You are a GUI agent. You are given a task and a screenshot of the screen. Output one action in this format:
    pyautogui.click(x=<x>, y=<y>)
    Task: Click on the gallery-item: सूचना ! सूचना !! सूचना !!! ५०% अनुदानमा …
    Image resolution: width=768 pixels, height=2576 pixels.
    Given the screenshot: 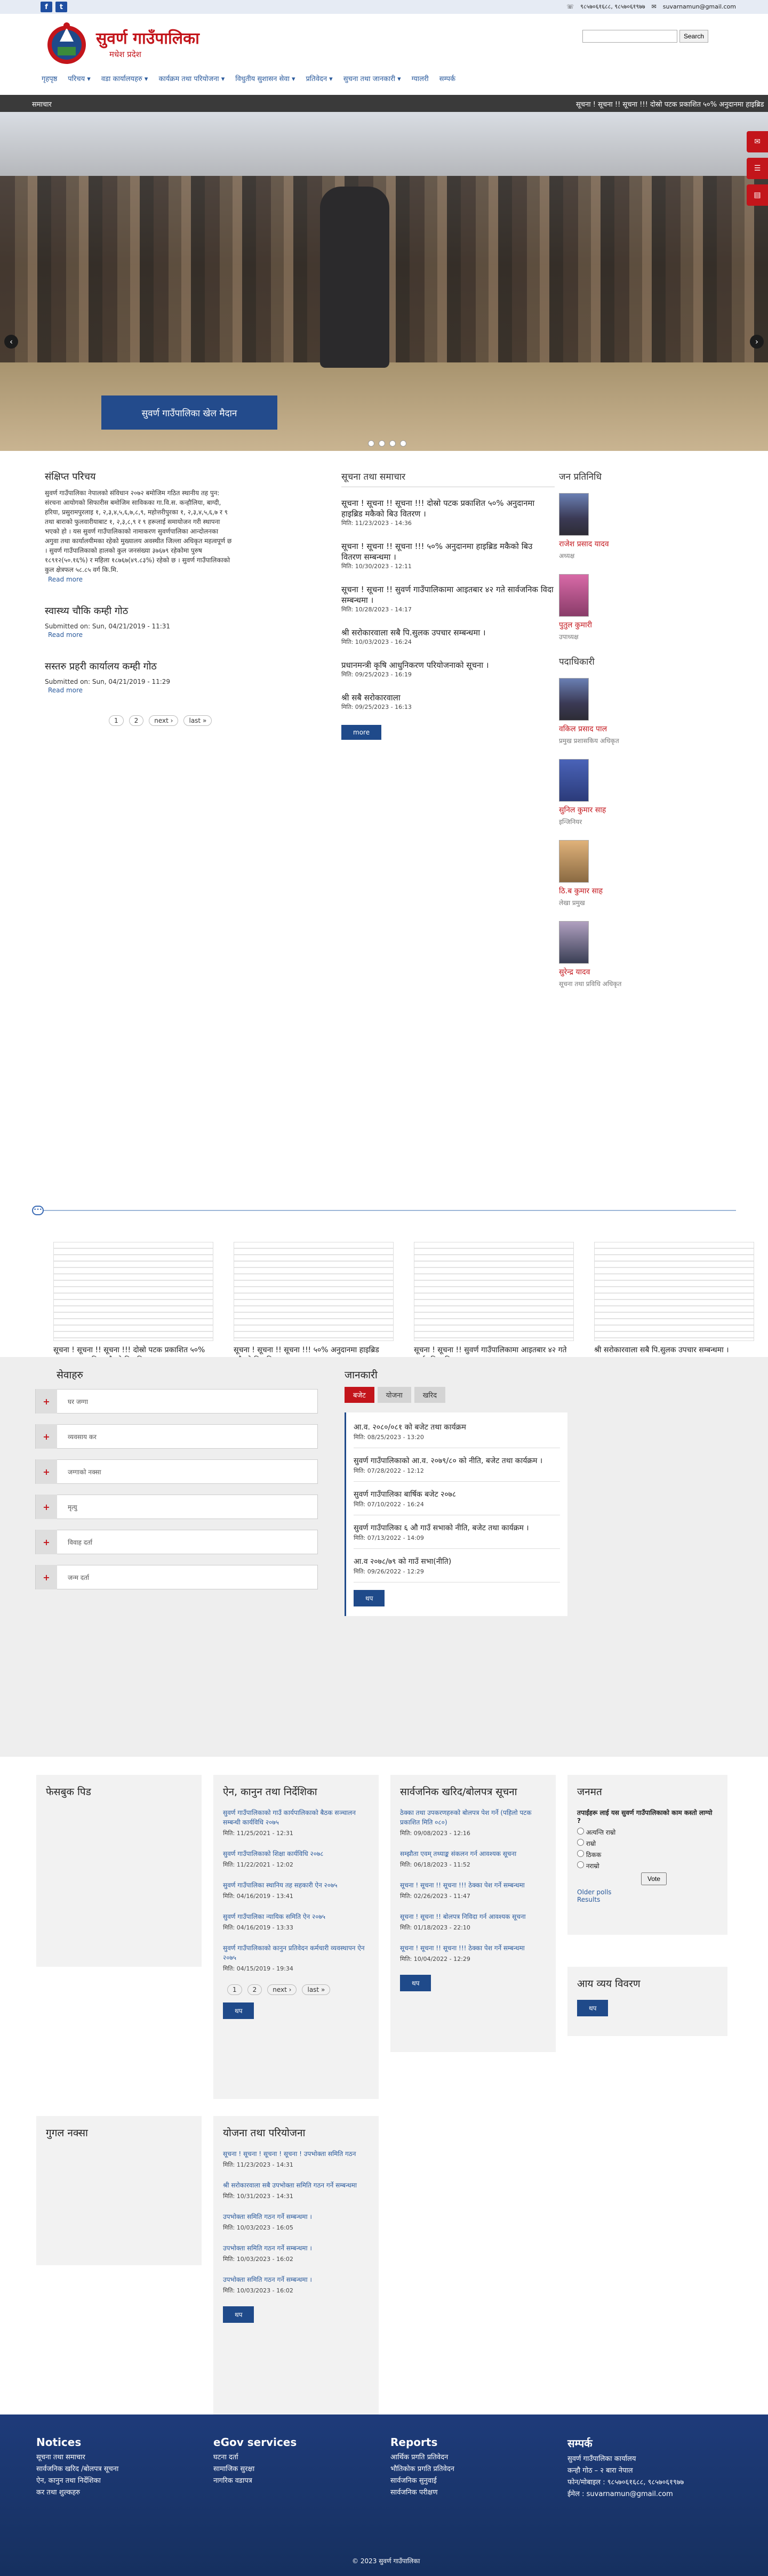 What is the action you would take?
    pyautogui.click(x=314, y=1304)
    